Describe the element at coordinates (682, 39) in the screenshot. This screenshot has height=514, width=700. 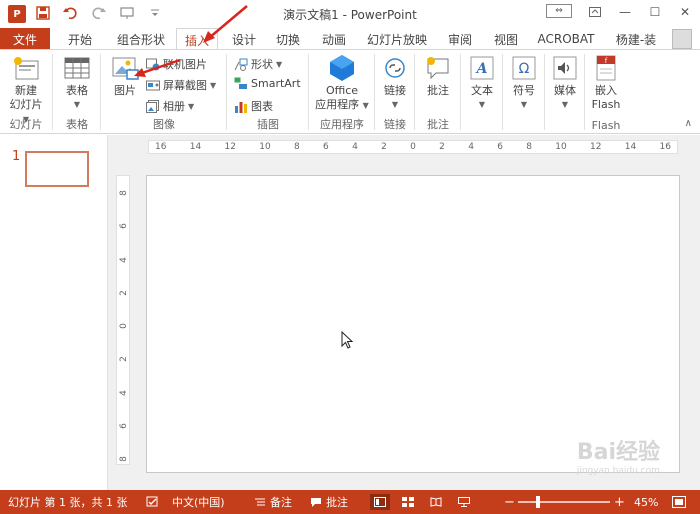
I see `user-avatar` at that location.